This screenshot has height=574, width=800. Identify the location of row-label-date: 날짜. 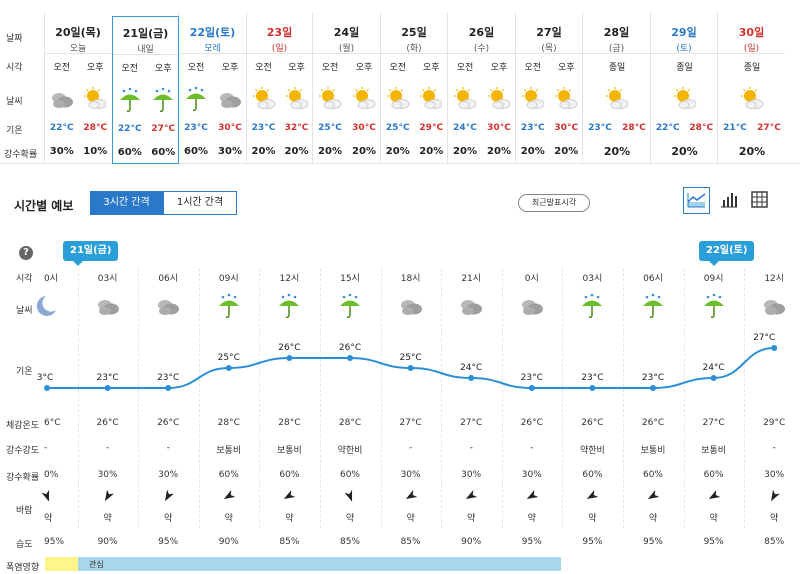
(14, 39).